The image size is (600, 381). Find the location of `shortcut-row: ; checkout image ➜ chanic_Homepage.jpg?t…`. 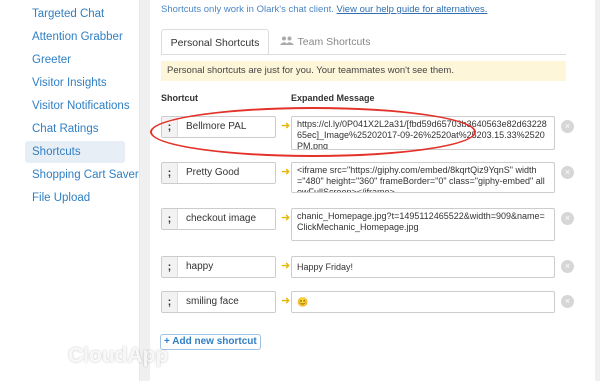

shortcut-row: ; checkout image ➜ chanic_Homepage.jpg?t… is located at coordinates (371, 227).